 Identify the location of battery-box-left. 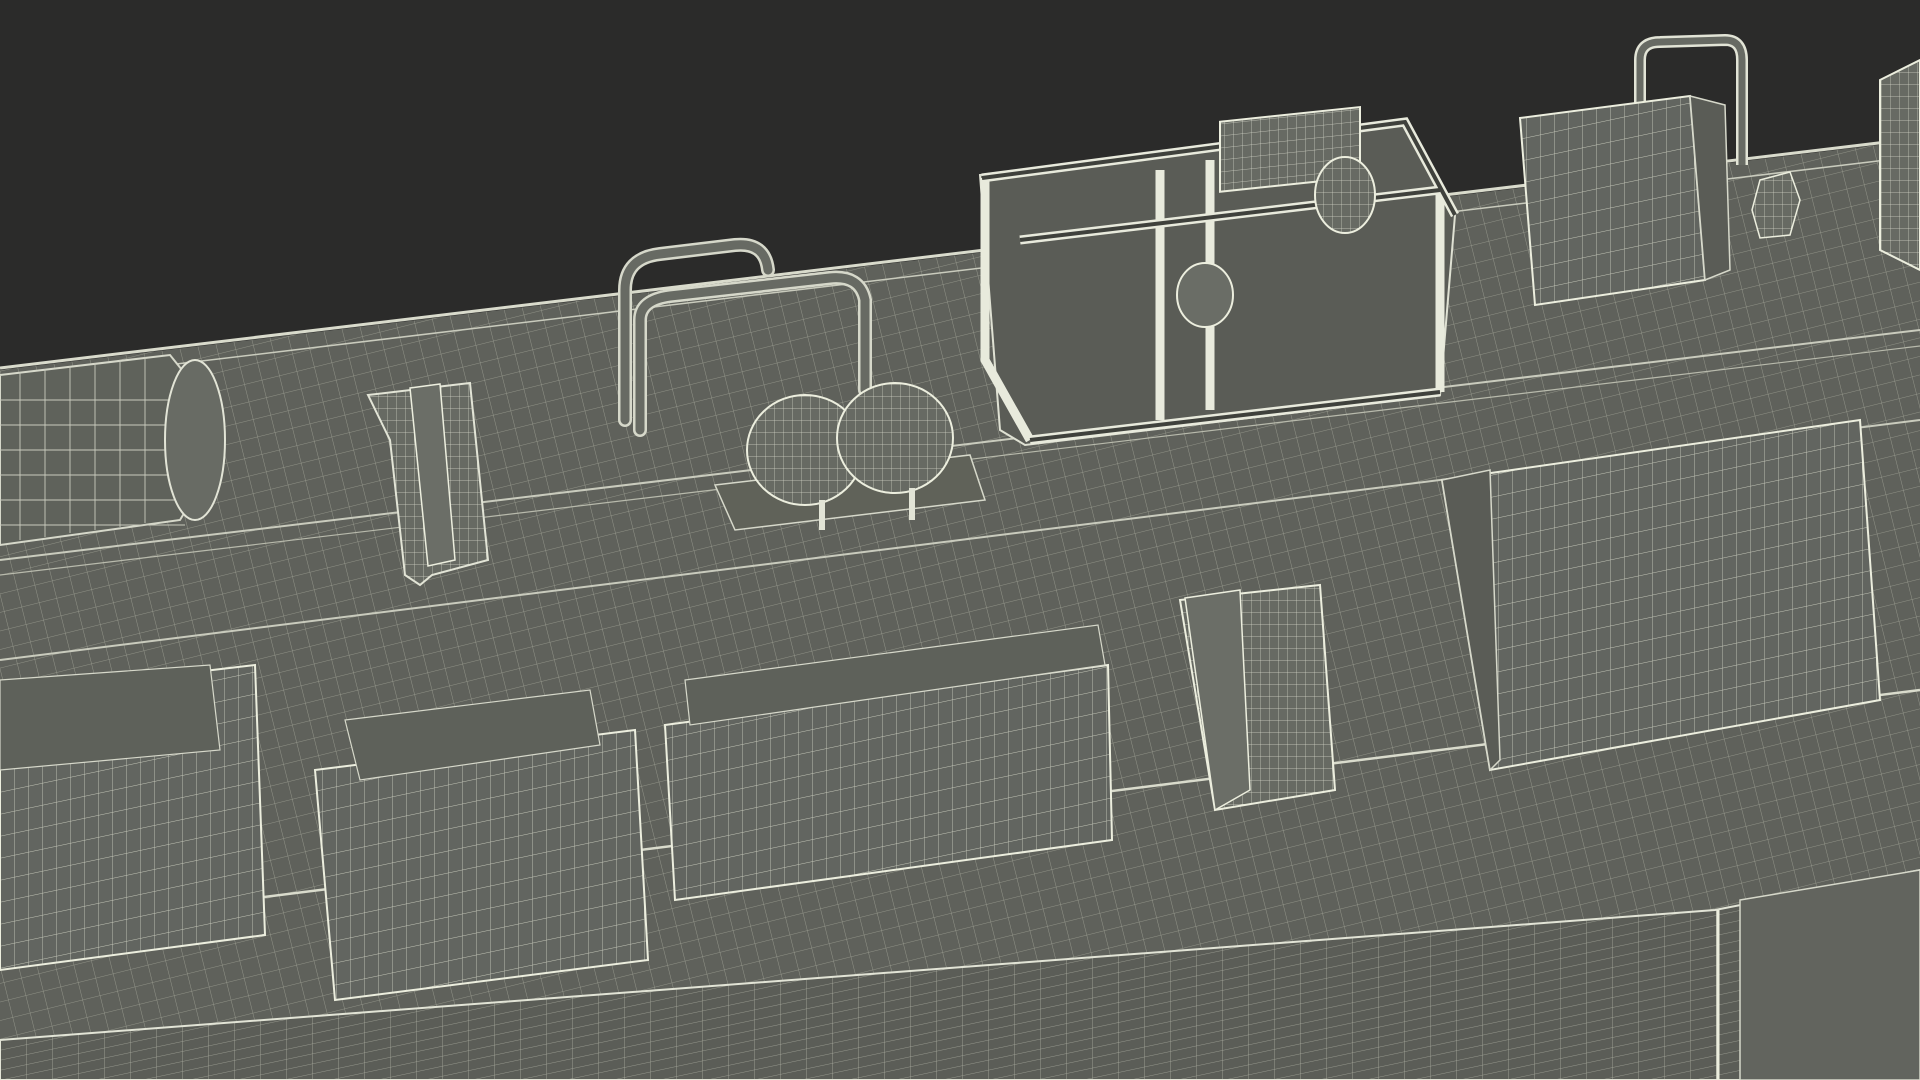
(133, 817).